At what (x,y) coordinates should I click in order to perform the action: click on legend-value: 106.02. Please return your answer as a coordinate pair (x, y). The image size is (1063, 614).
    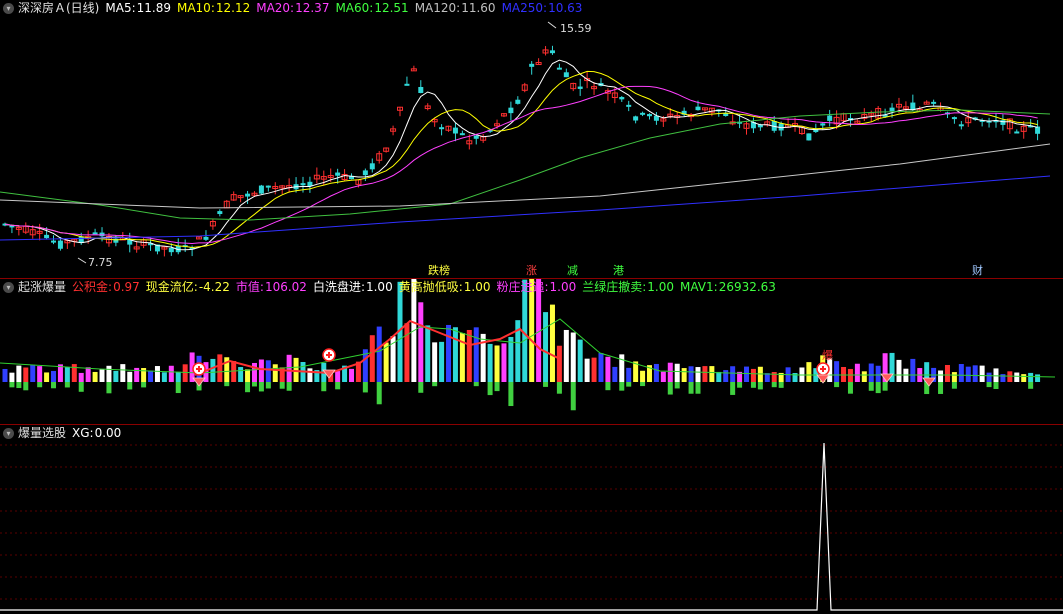
    Looking at the image, I should click on (285, 287).